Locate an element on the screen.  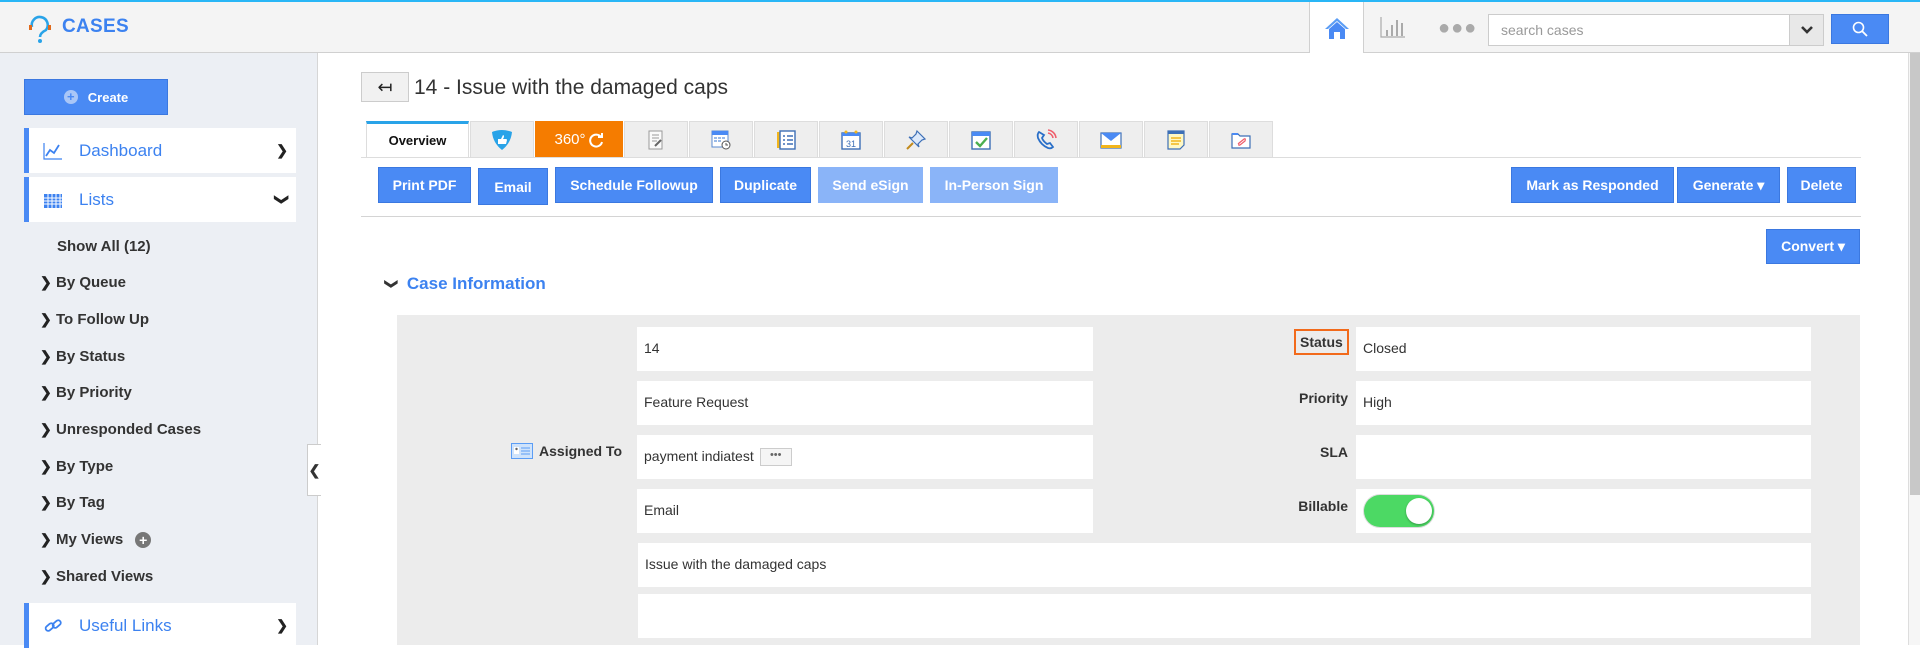
phone-call-icon is located at coordinates (1046, 138).